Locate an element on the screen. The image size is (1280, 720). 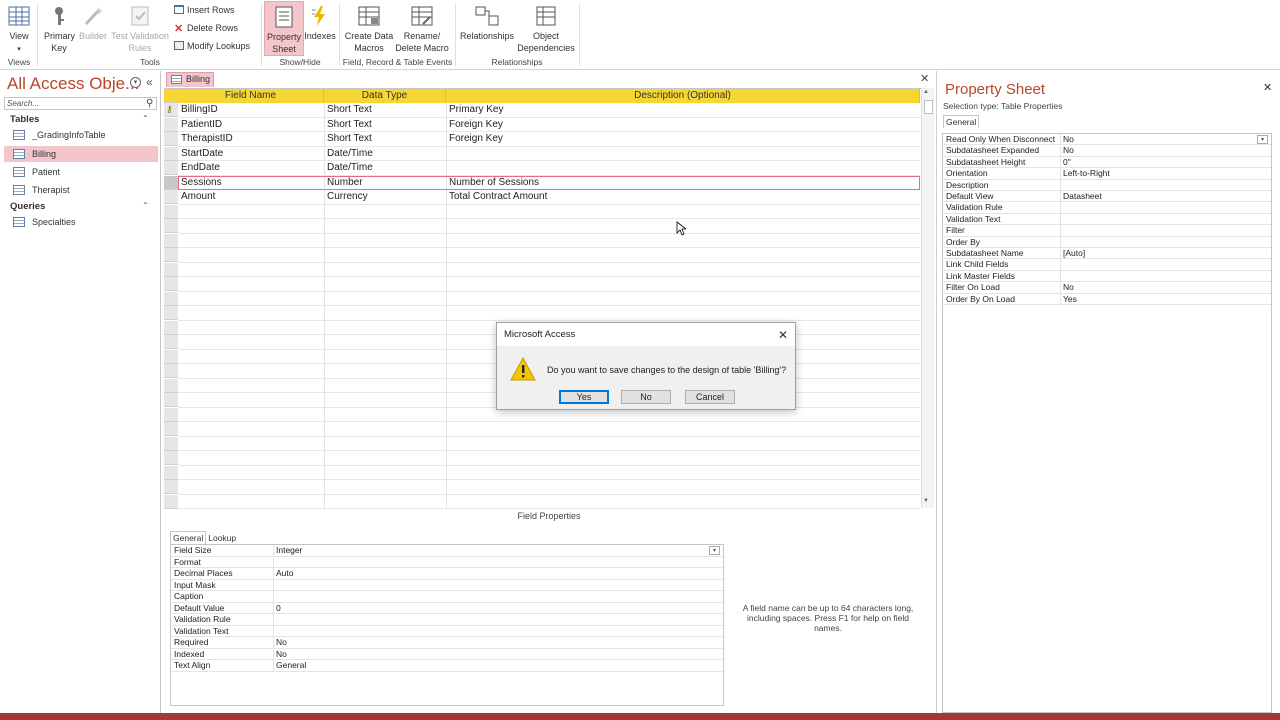
field-name-cell: TherapistID is located at coordinates (251, 139).